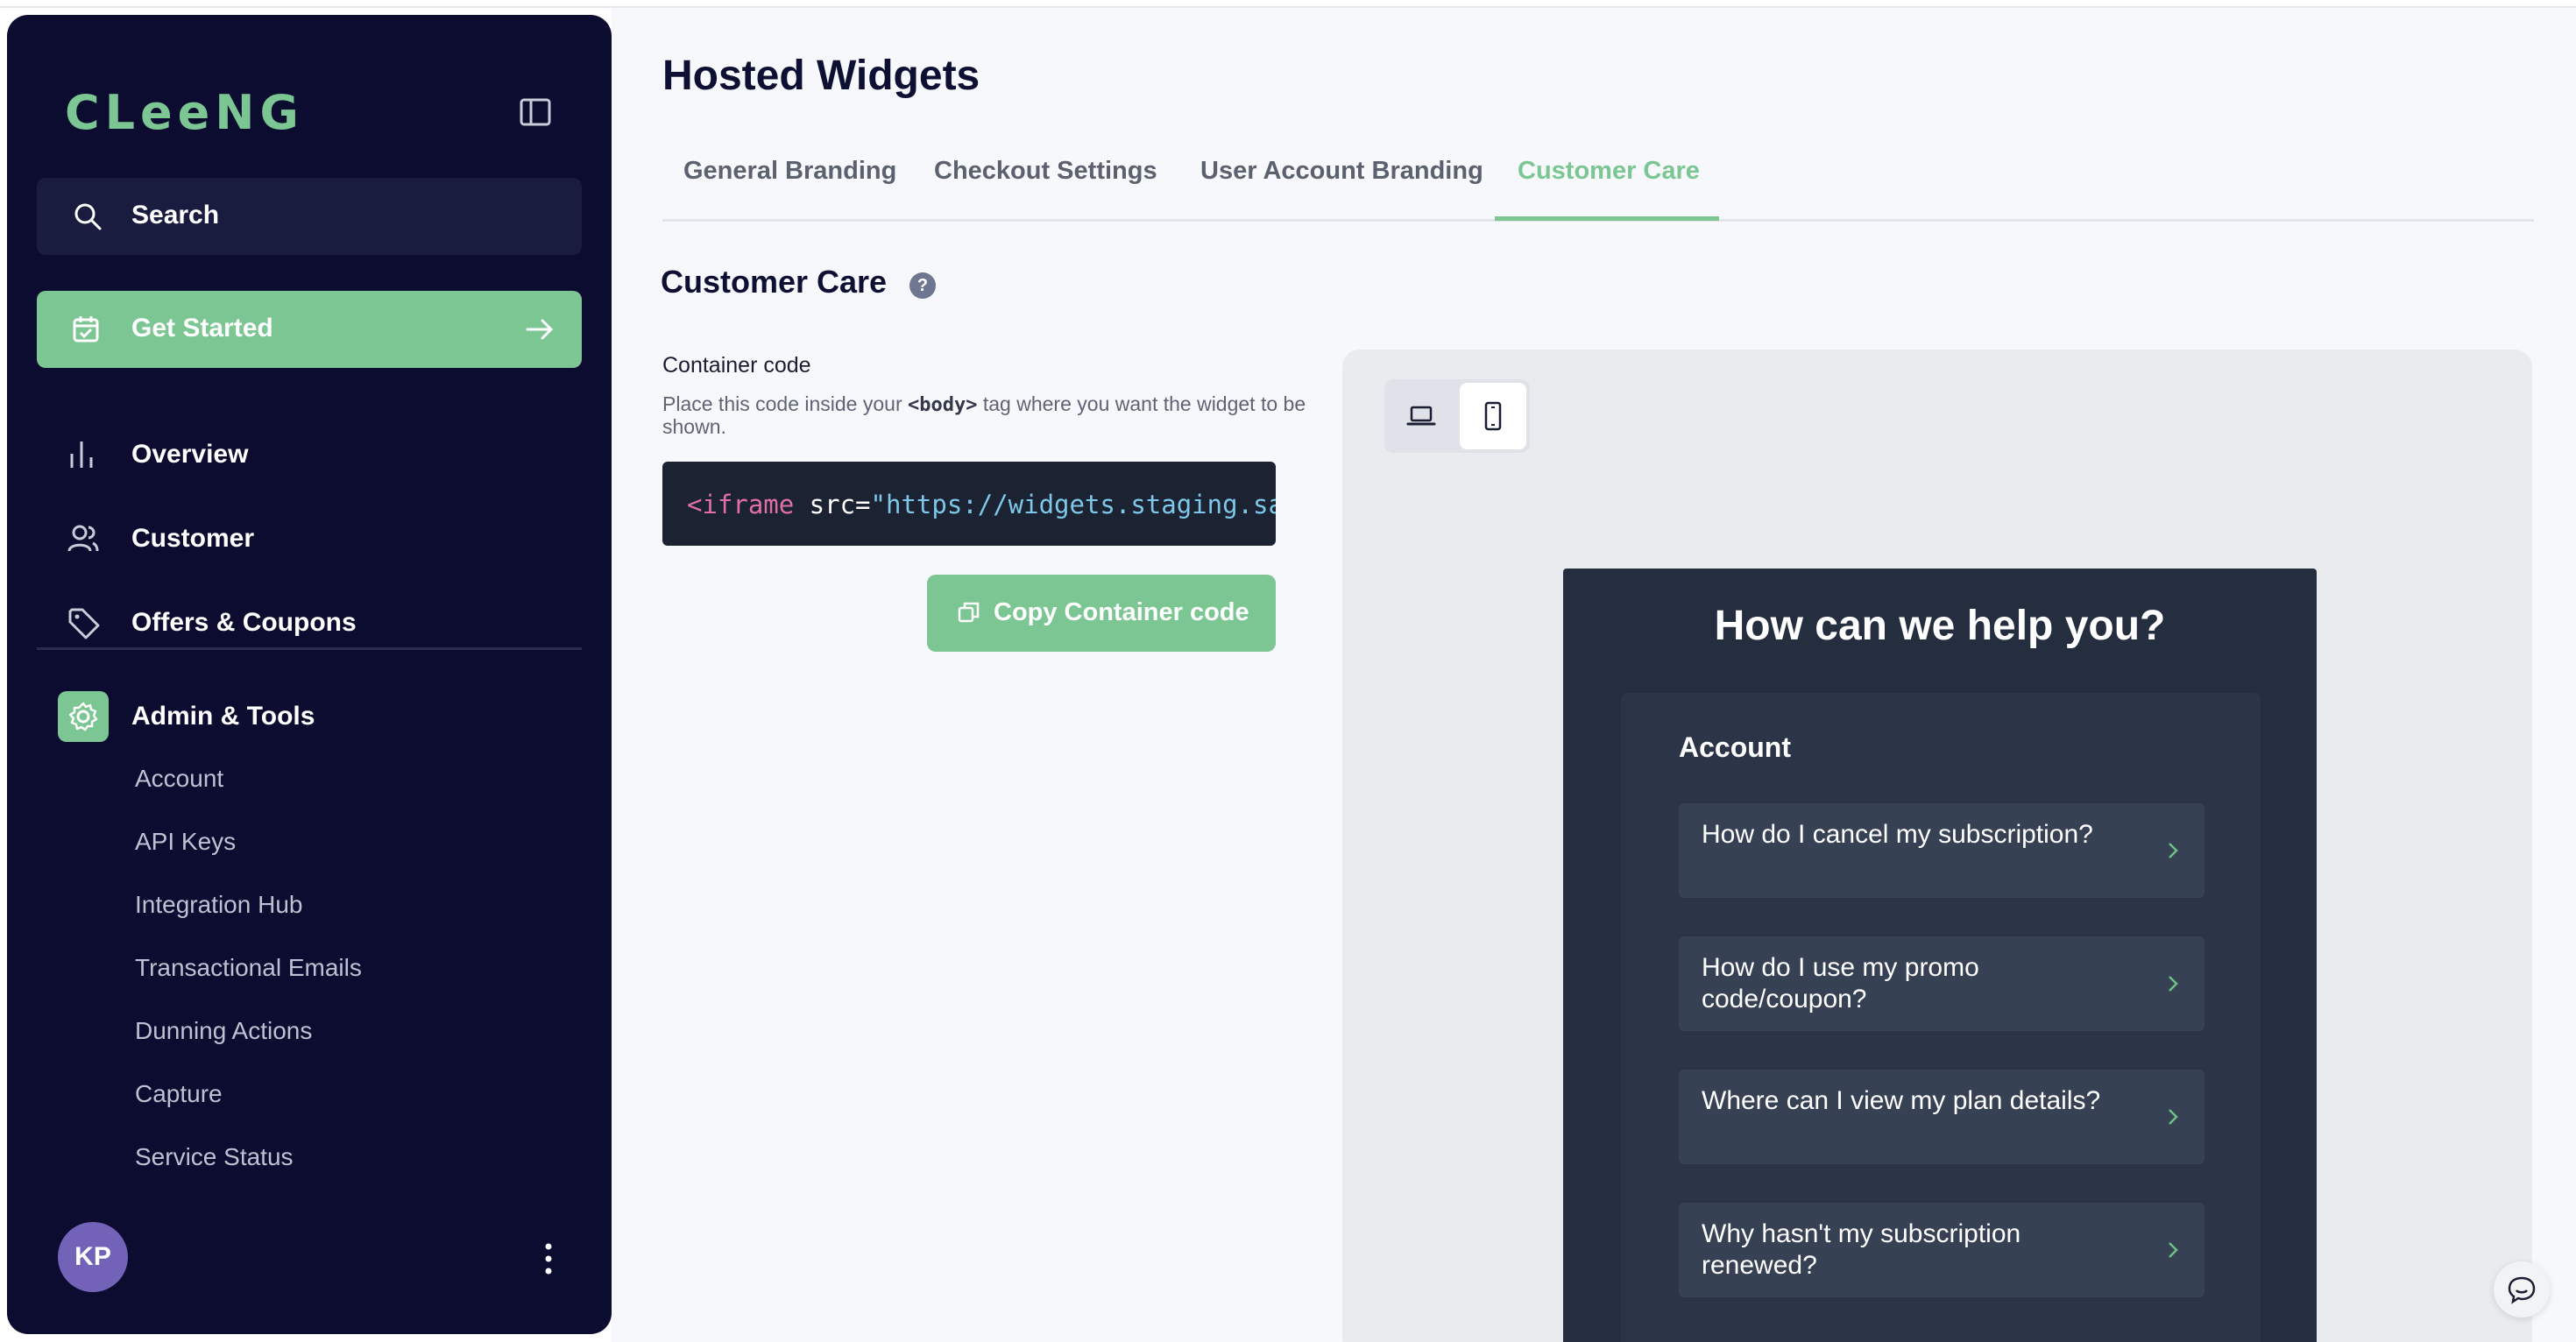  What do you see at coordinates (774, 282) in the screenshot?
I see `section-title: Customer Care` at bounding box center [774, 282].